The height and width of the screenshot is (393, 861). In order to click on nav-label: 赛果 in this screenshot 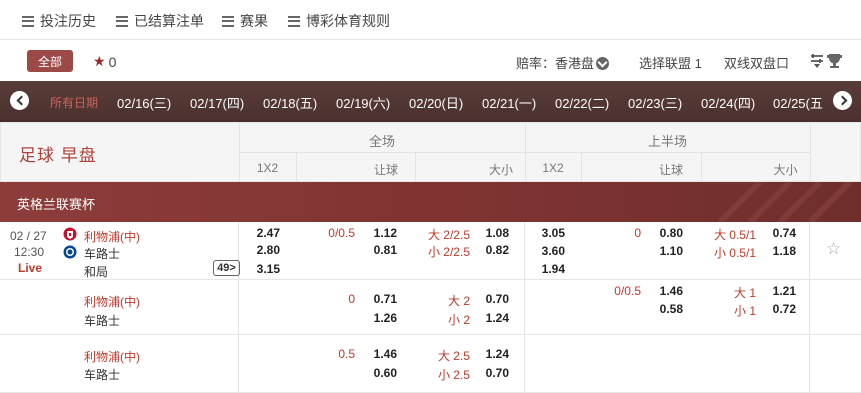, I will do `click(254, 21)`.